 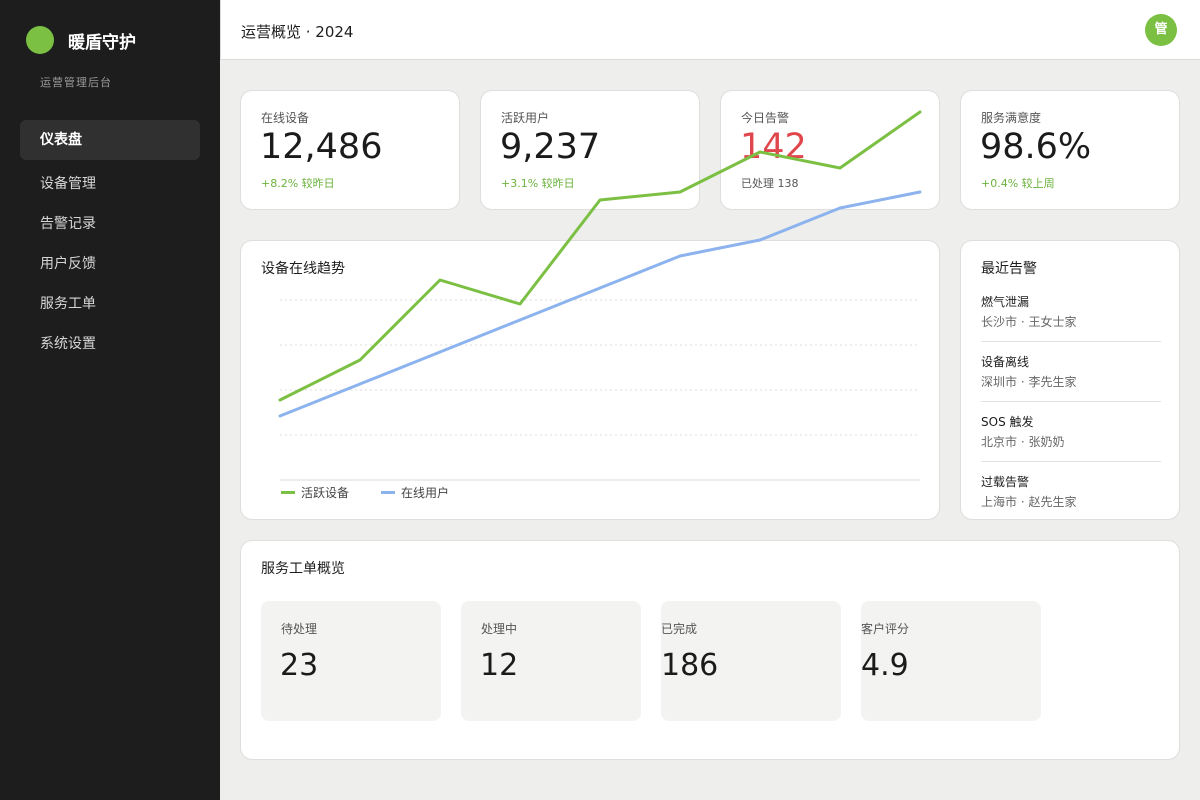 I want to click on alert-location: 长沙市 · 王女士家, so click(x=1029, y=322).